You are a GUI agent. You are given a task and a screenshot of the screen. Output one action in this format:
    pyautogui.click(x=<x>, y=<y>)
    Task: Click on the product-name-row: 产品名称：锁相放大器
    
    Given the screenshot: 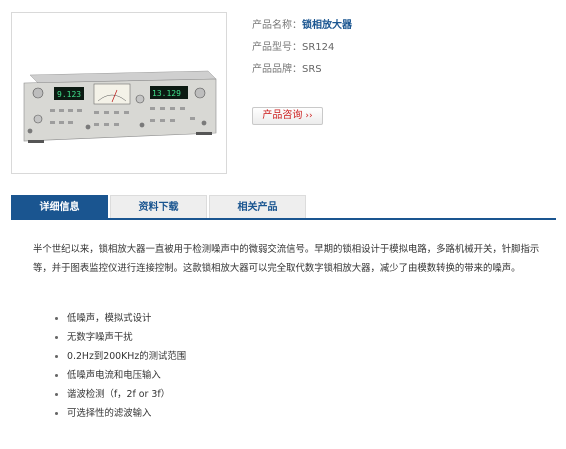 What is the action you would take?
    pyautogui.click(x=402, y=26)
    